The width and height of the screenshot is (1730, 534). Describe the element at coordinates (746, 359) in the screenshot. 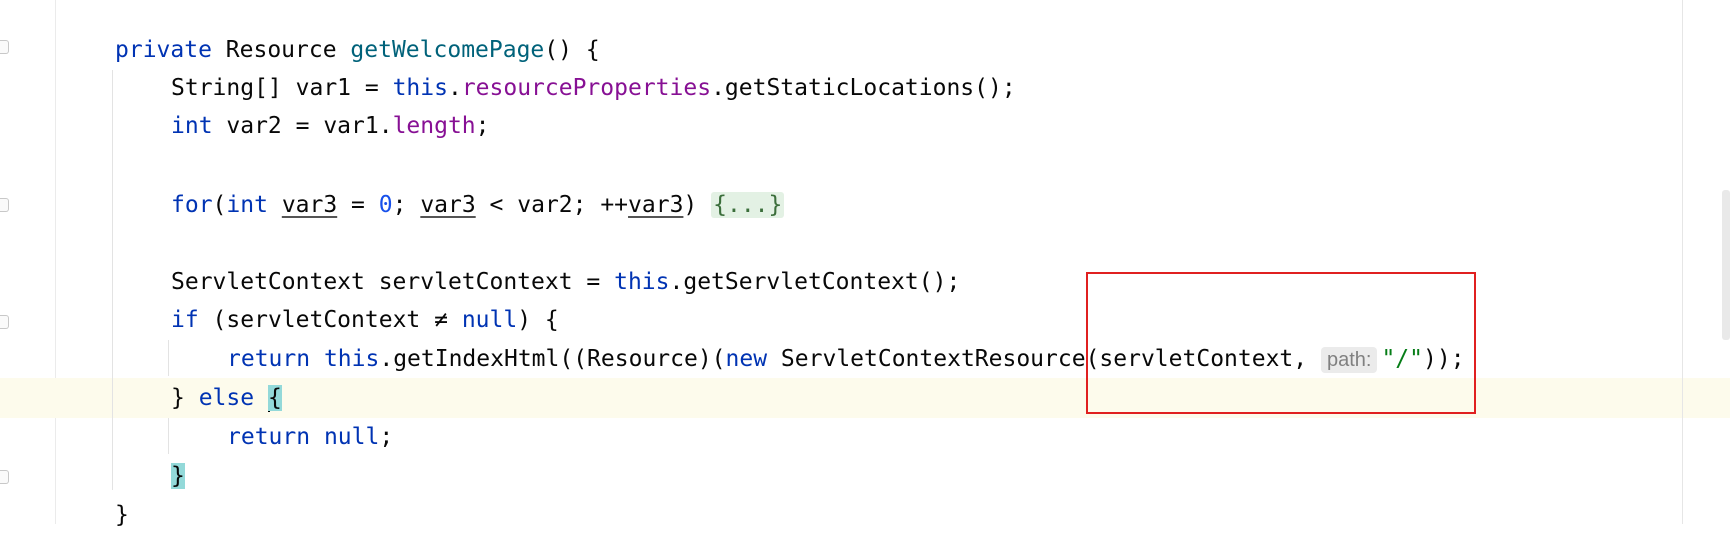

I see `keyword: new` at that location.